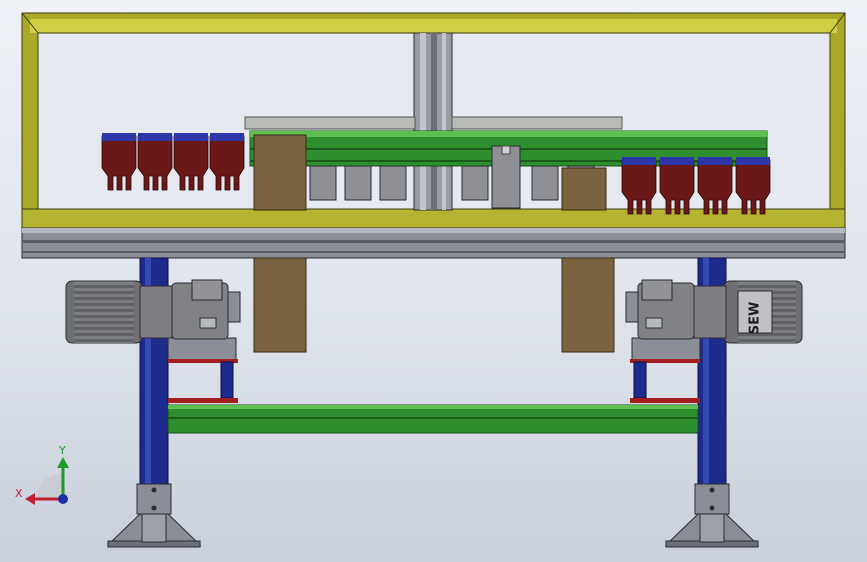 This screenshot has height=562, width=867. Describe the element at coordinates (280, 305) in the screenshot. I see `slide-block-left-lower` at that location.